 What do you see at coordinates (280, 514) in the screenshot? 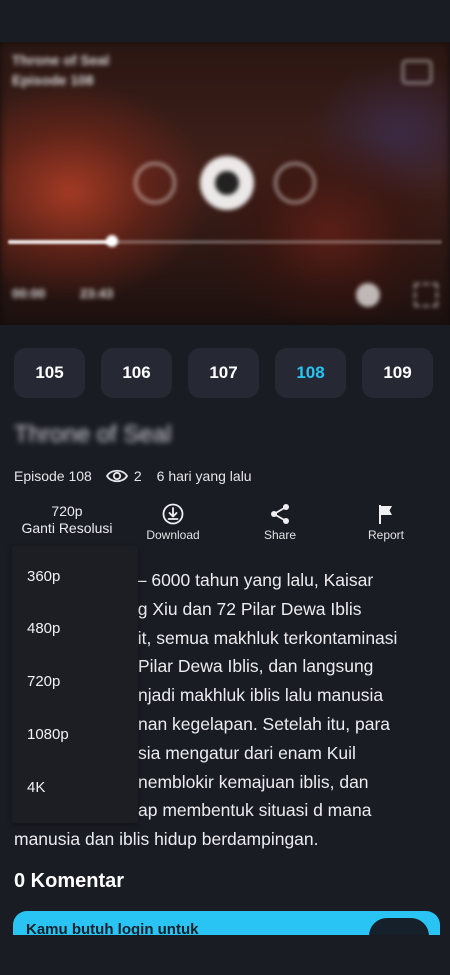
I see `share-icon` at bounding box center [280, 514].